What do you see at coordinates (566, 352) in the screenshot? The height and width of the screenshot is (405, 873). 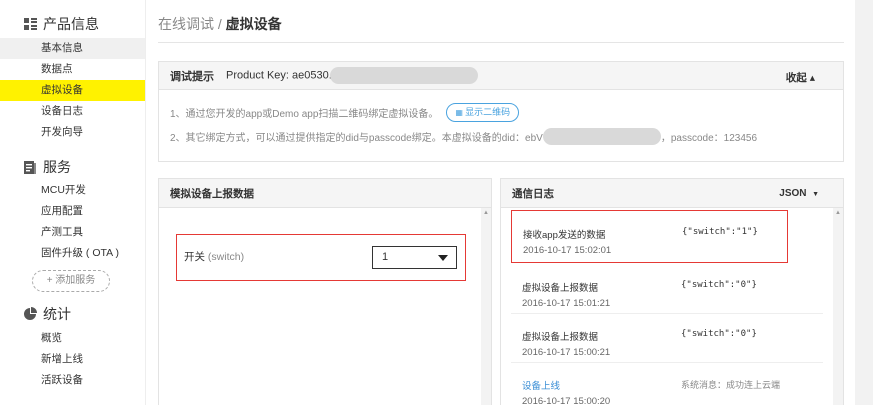 I see `log-time: 2016-10-17 15:00:21` at bounding box center [566, 352].